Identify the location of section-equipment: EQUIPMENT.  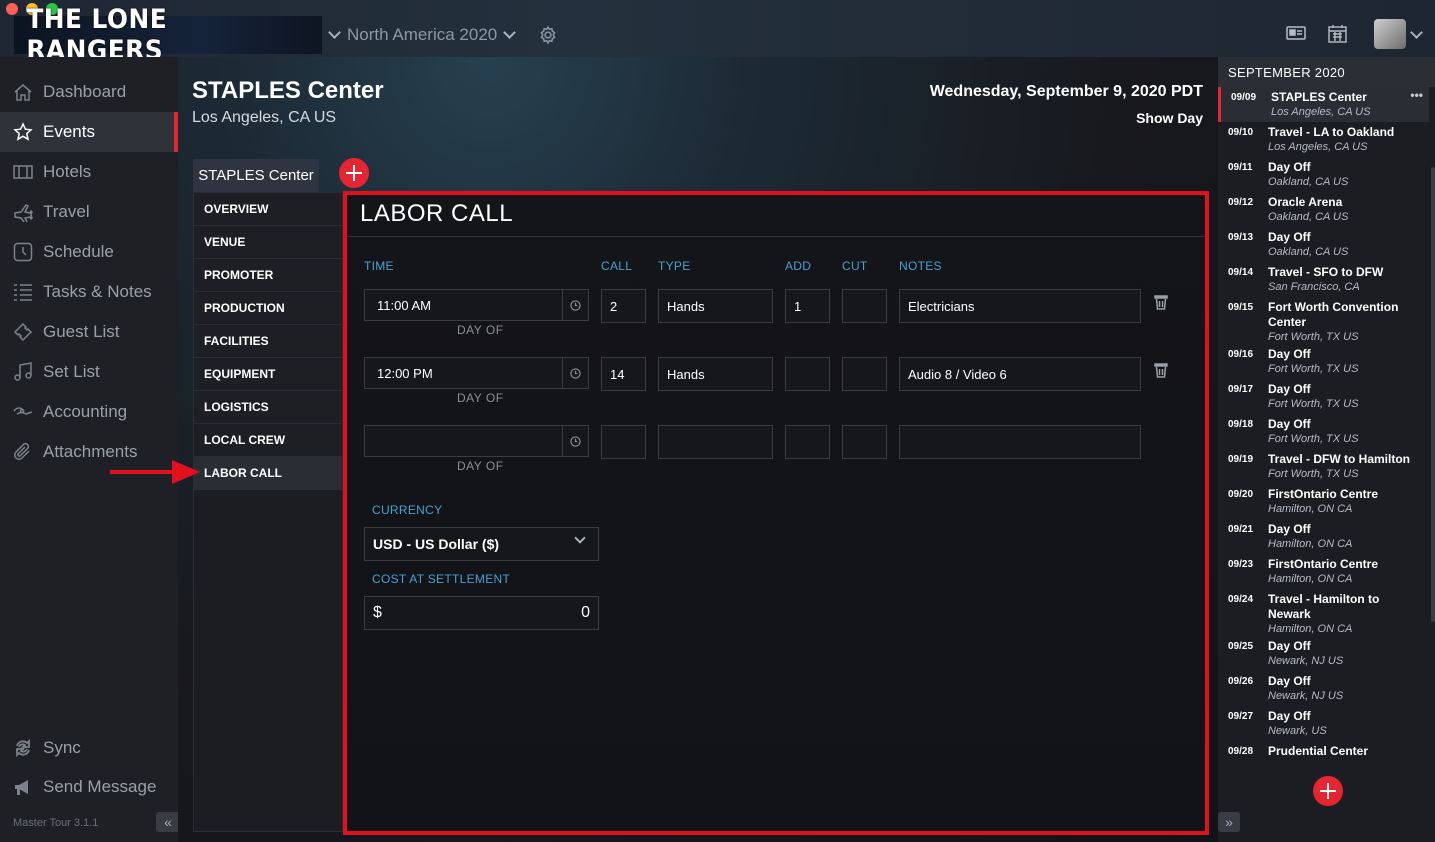
(268, 374).